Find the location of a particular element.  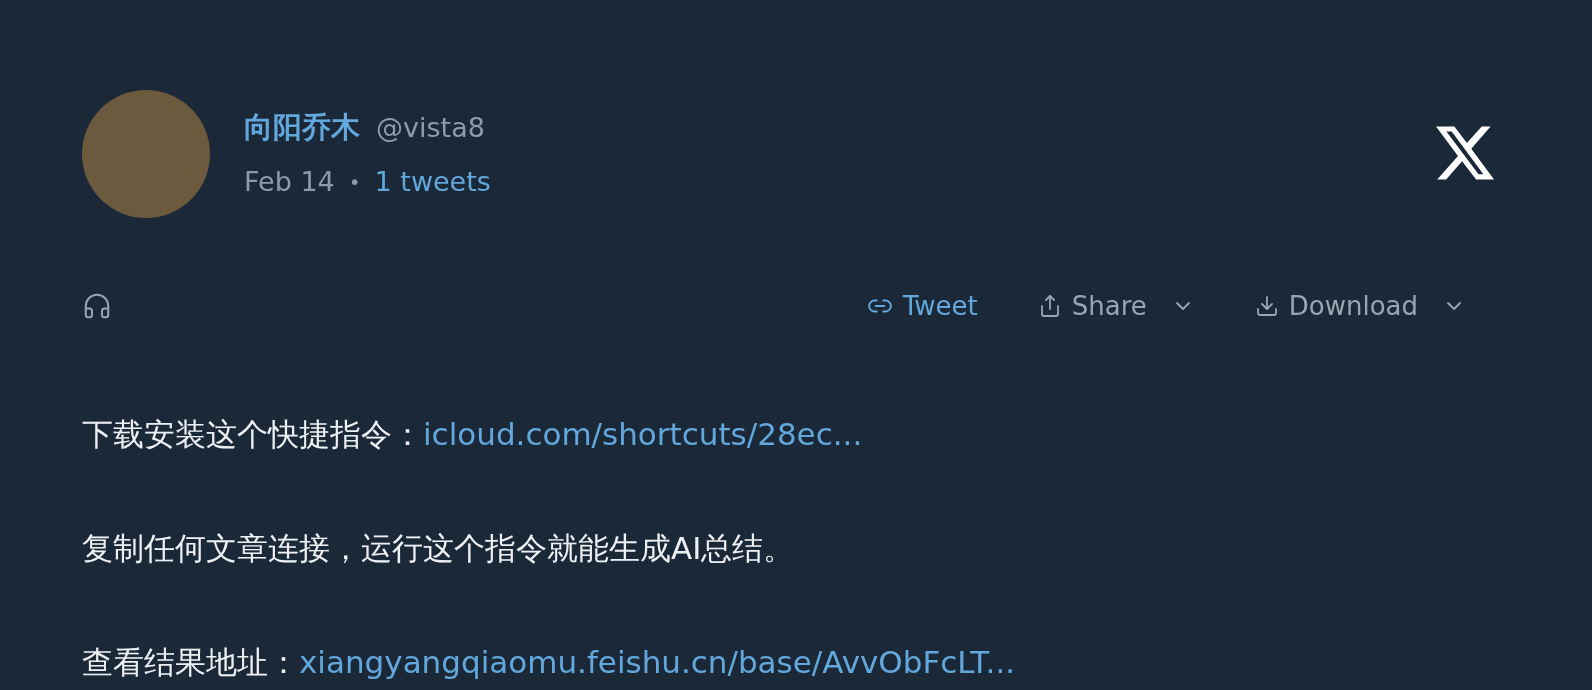

download-icon is located at coordinates (1266, 306).